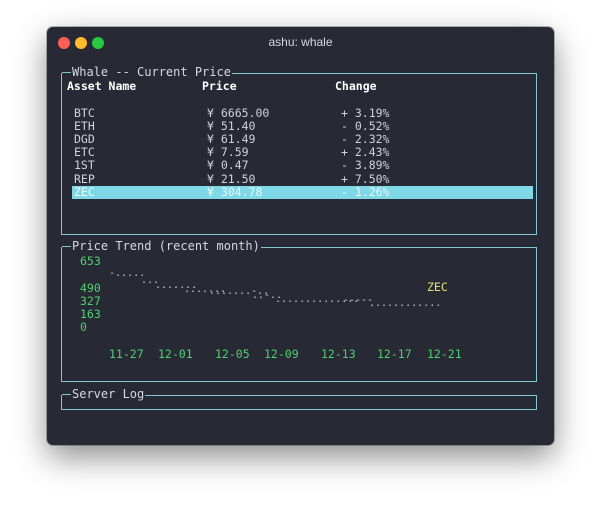  What do you see at coordinates (232, 354) in the screenshot?
I see `x-tick-label: 12-05` at bounding box center [232, 354].